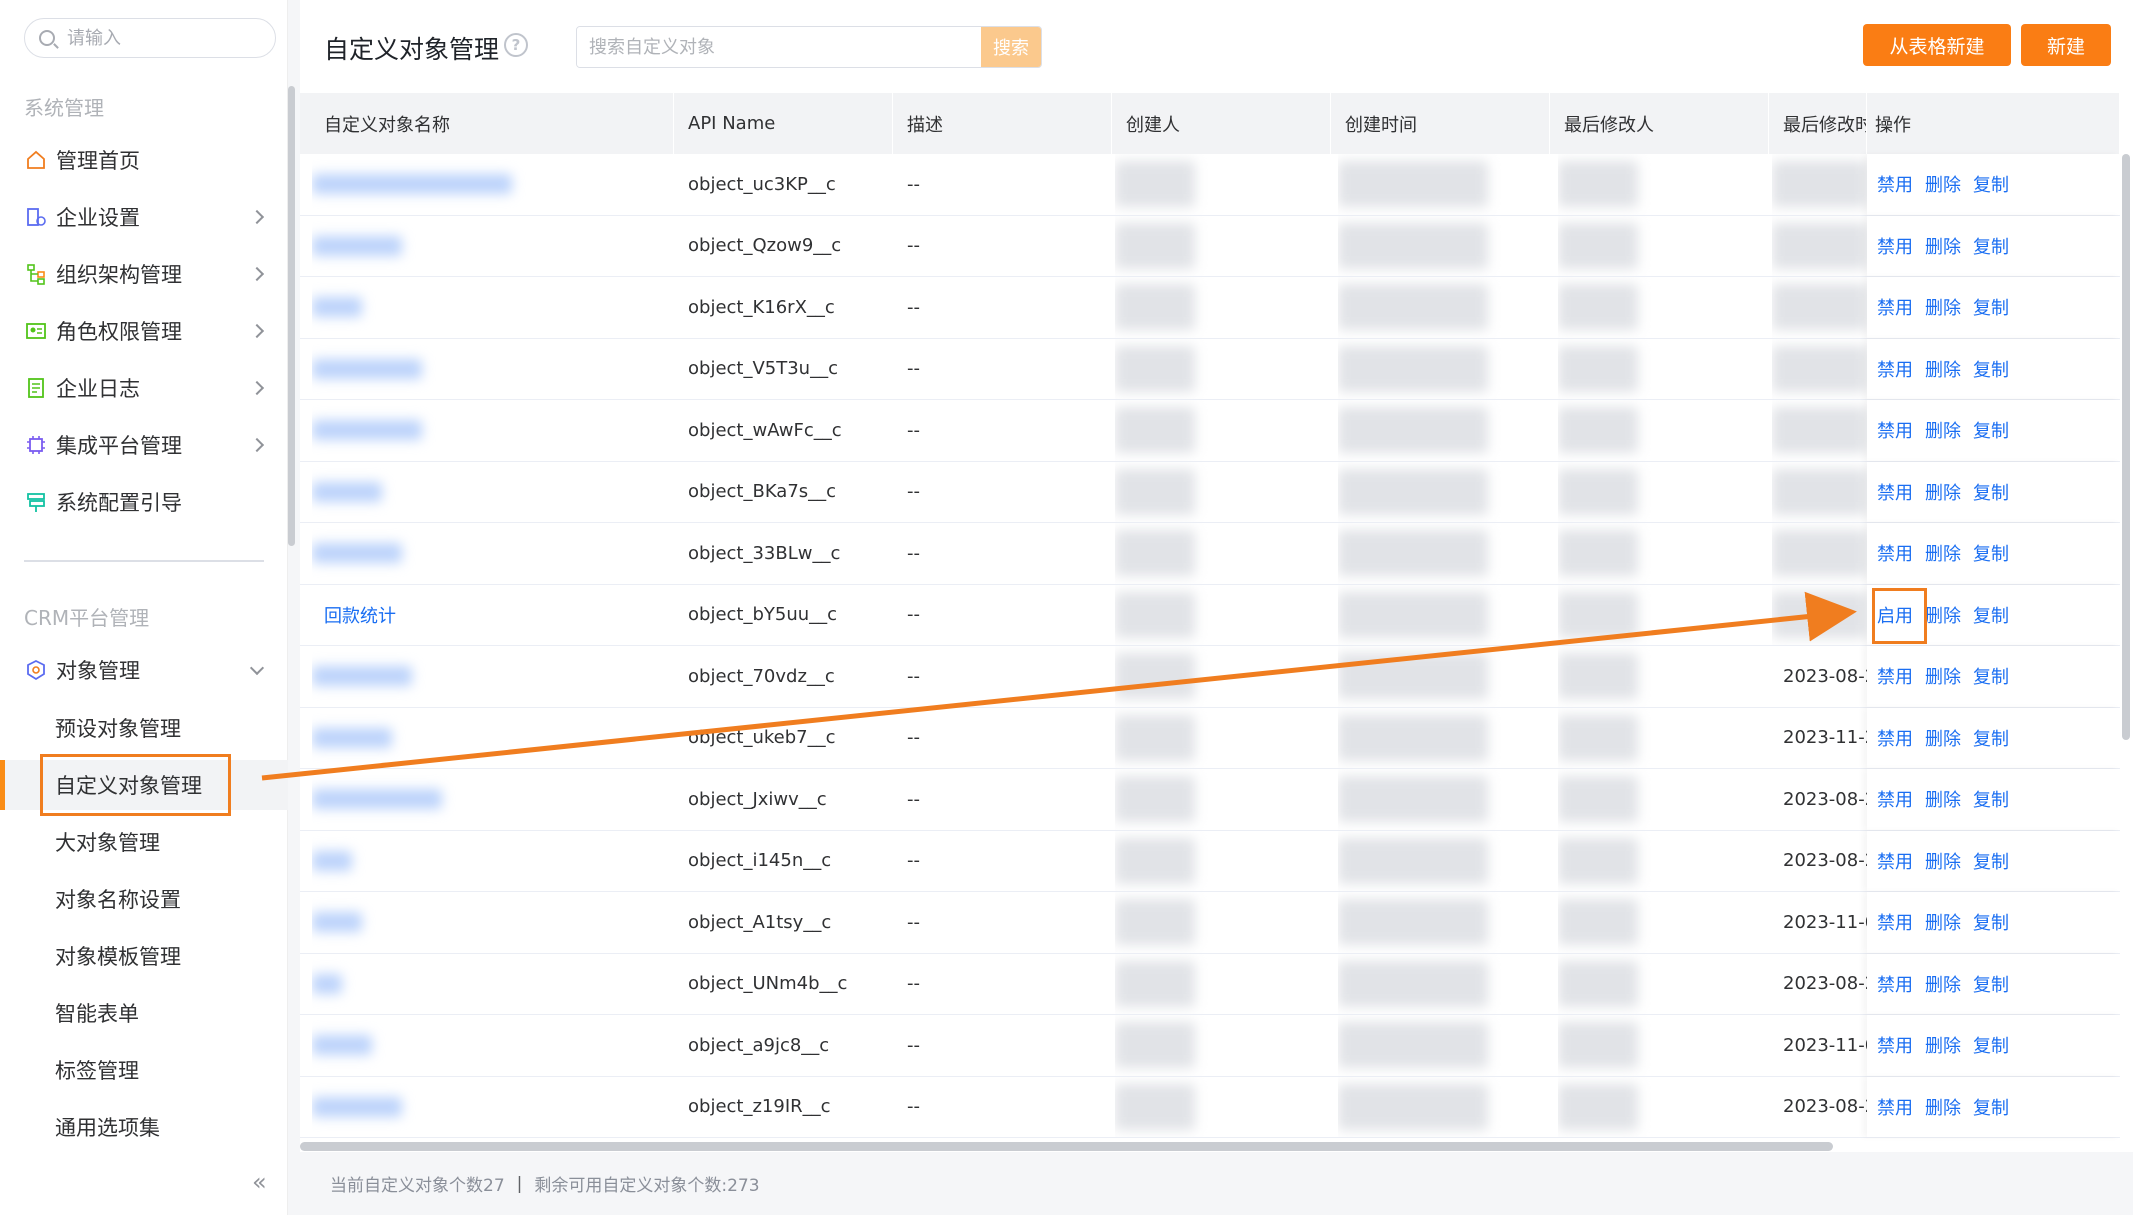 This screenshot has height=1215, width=2133. I want to click on table-row: object_K16rX__c -- 禁用 删除 复制, so click(1210, 308).